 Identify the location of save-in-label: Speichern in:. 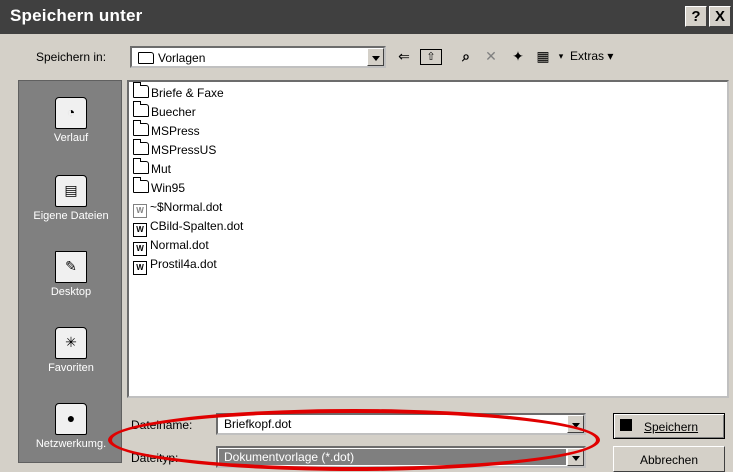
(71, 57).